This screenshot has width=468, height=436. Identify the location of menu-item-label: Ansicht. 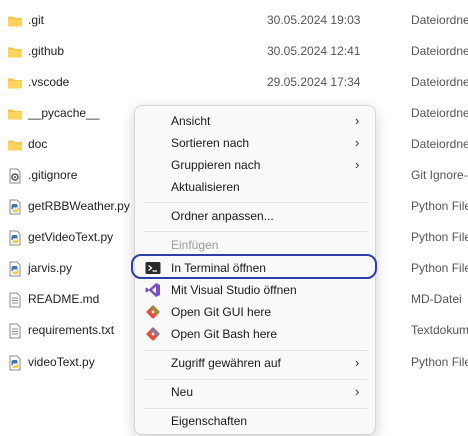
(191, 121).